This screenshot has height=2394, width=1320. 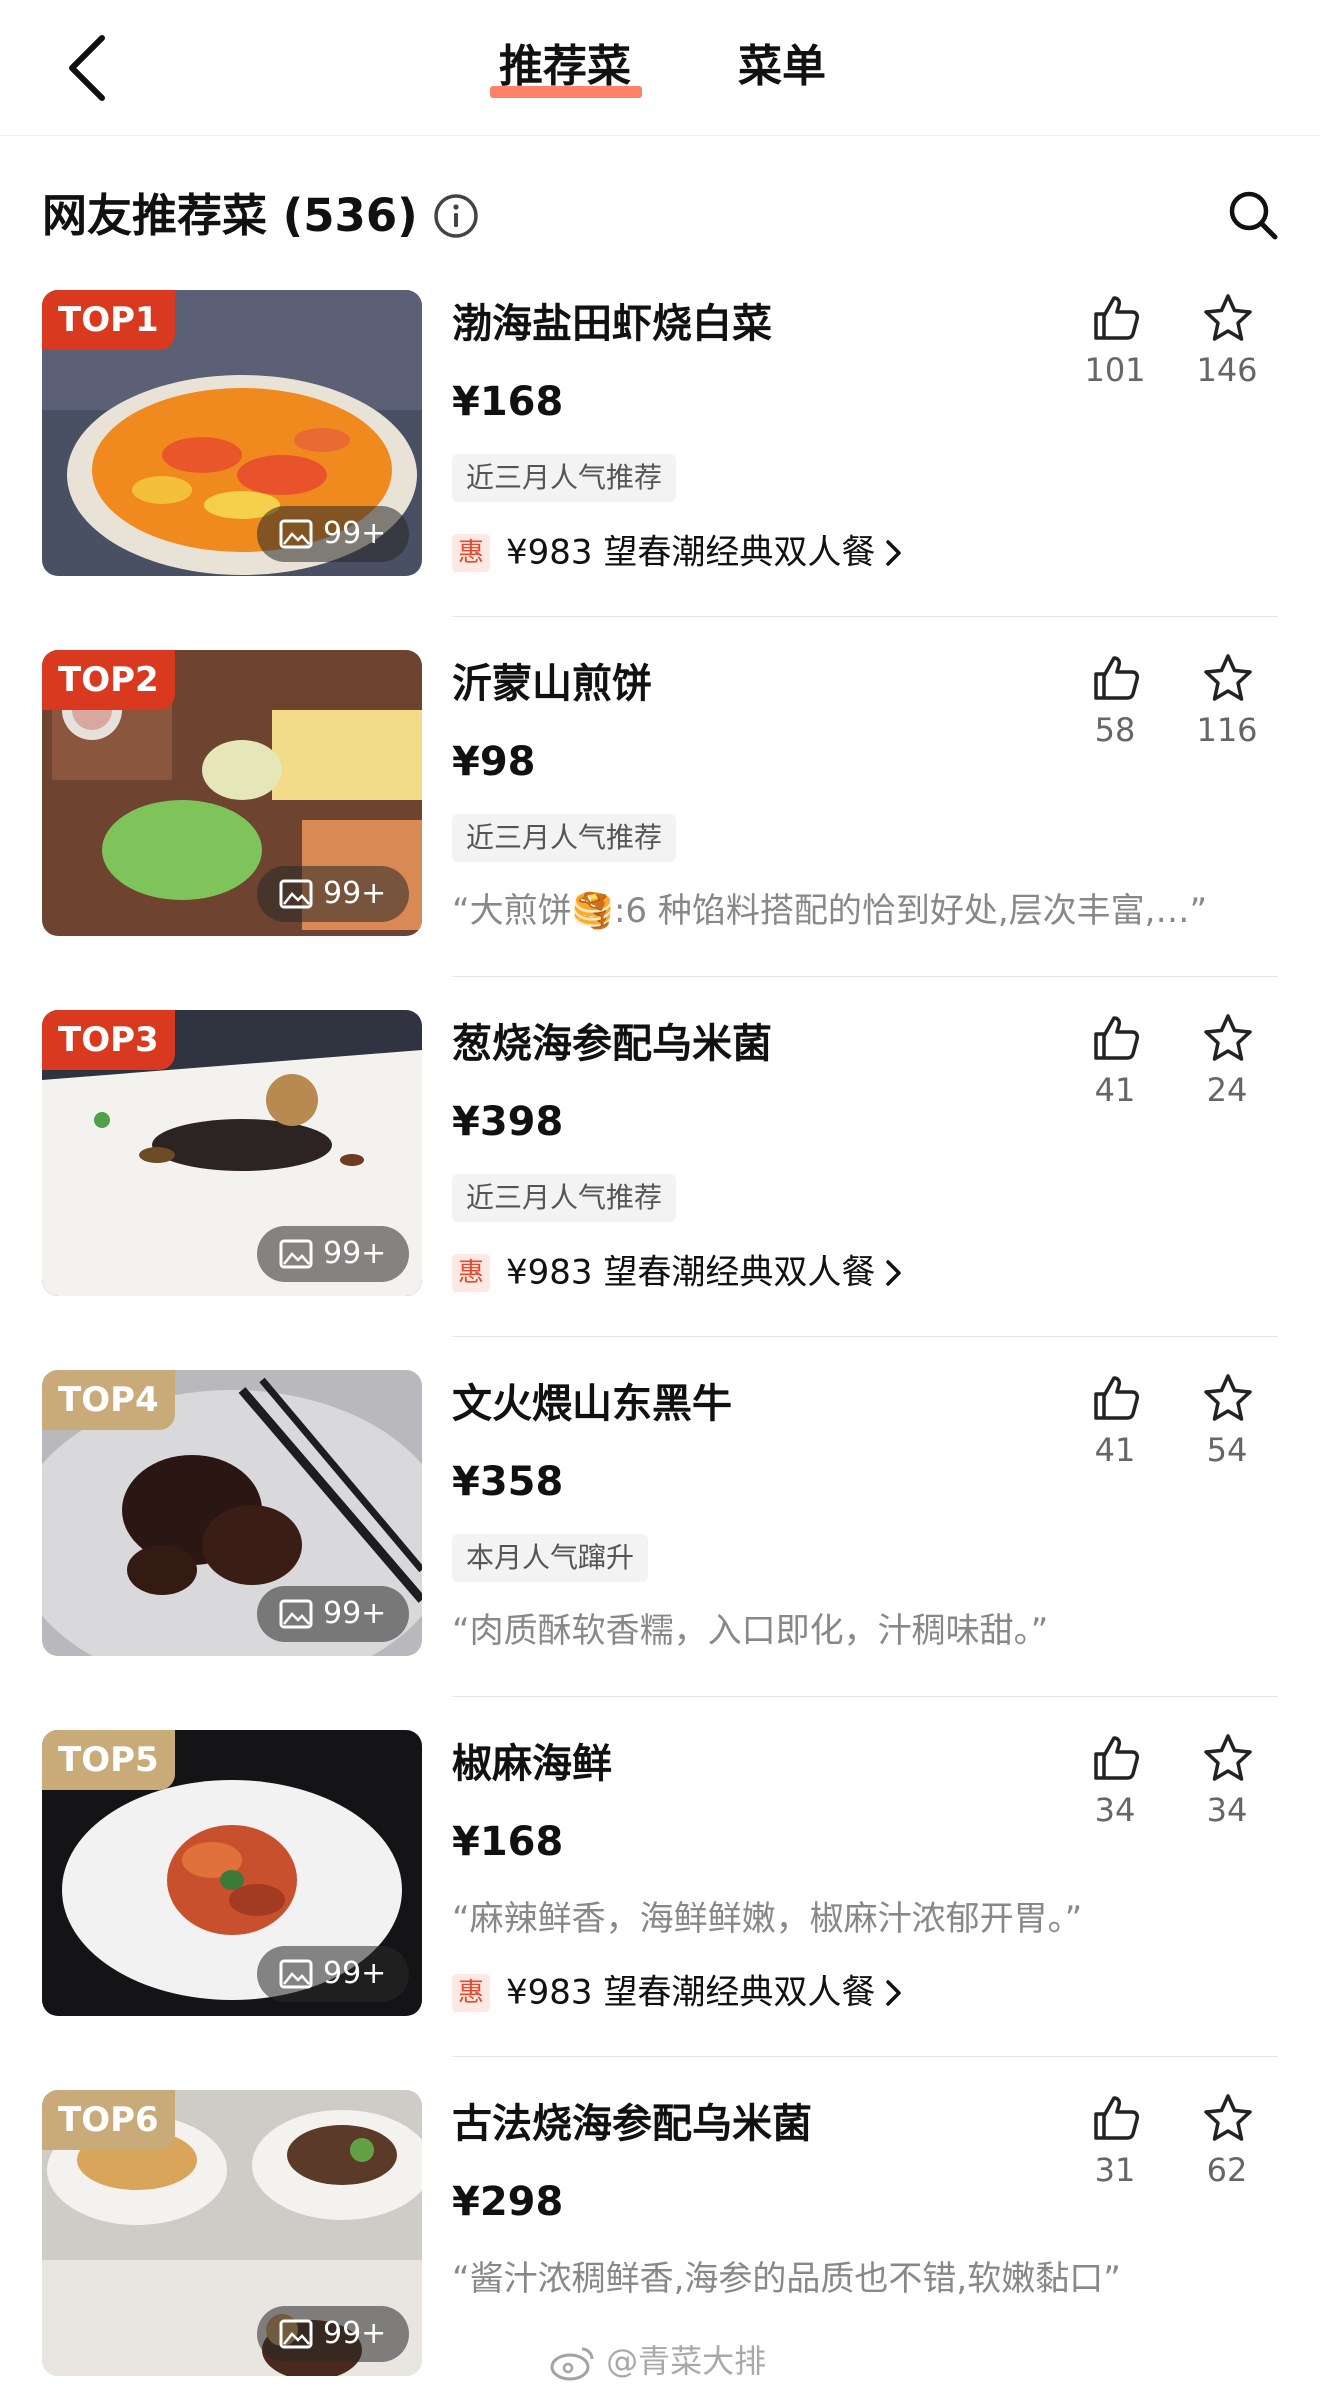 I want to click on review-quote: “肉质酥软香糯，入口即化，汁稠味甜。”, so click(x=750, y=1631).